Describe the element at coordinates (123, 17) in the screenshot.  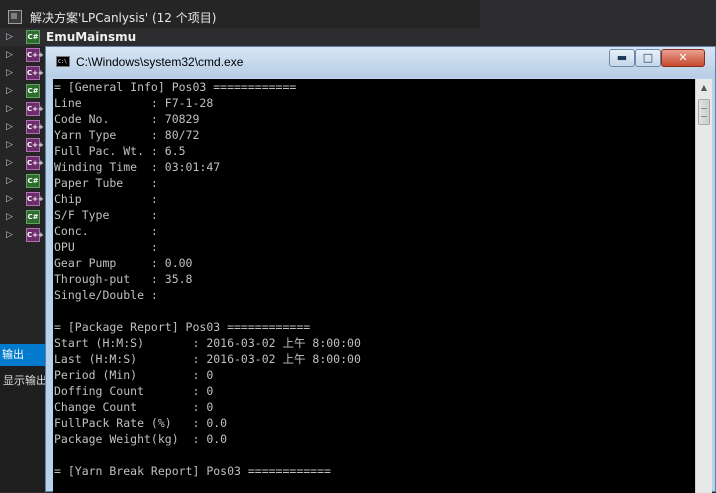
I see `solution-title: 解决方案'LPCanlysis' (12 个项目)` at that location.